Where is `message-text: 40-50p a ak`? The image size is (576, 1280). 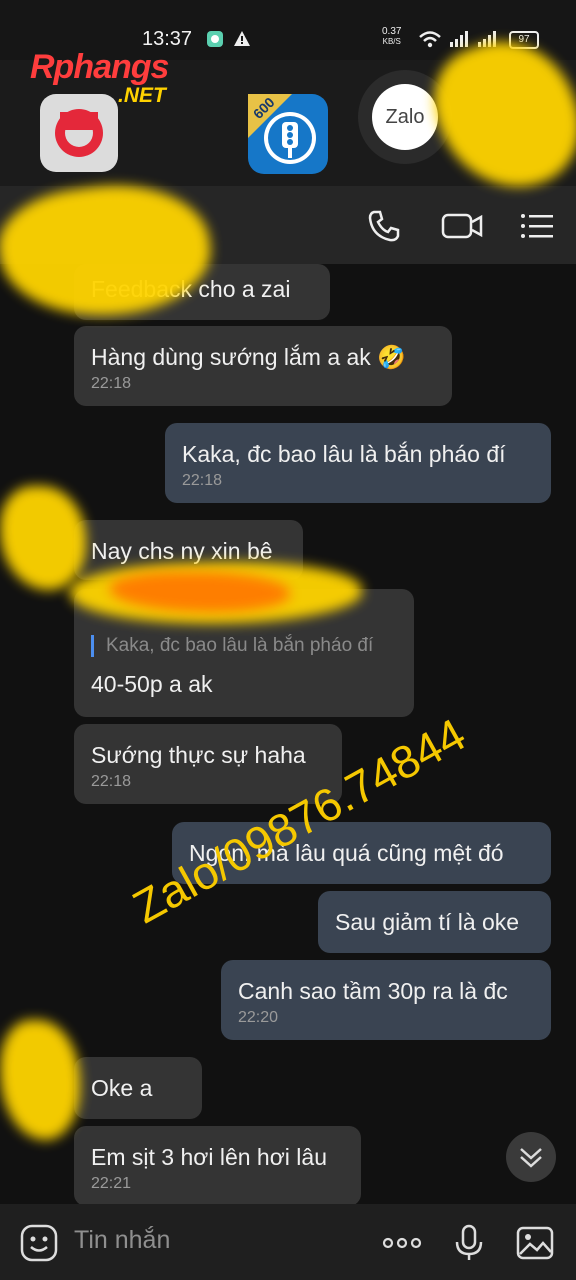 message-text: 40-50p a ak is located at coordinates (152, 684).